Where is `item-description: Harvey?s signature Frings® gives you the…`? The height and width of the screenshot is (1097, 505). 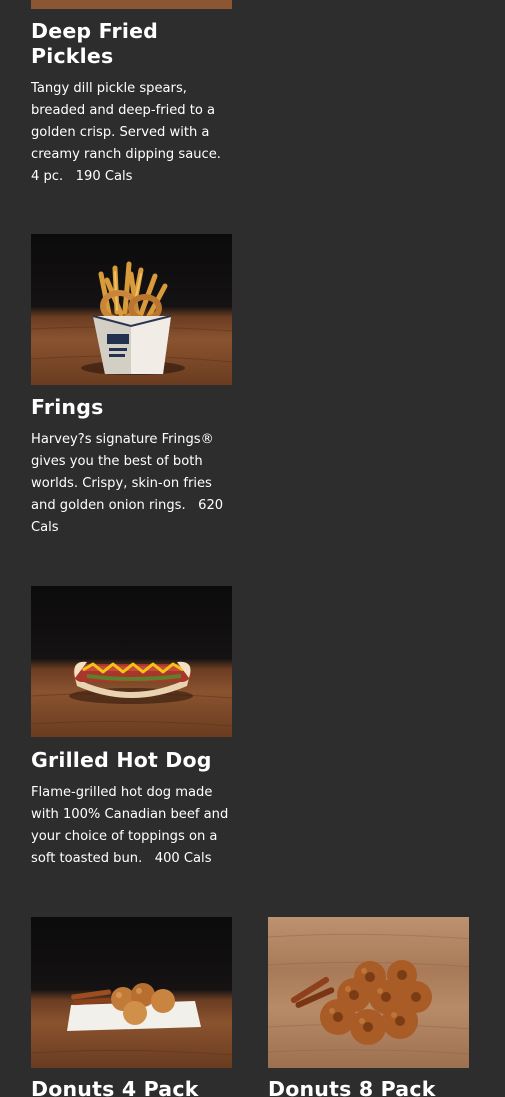 item-description: Harvey?s signature Frings® gives you the… is located at coordinates (132, 484).